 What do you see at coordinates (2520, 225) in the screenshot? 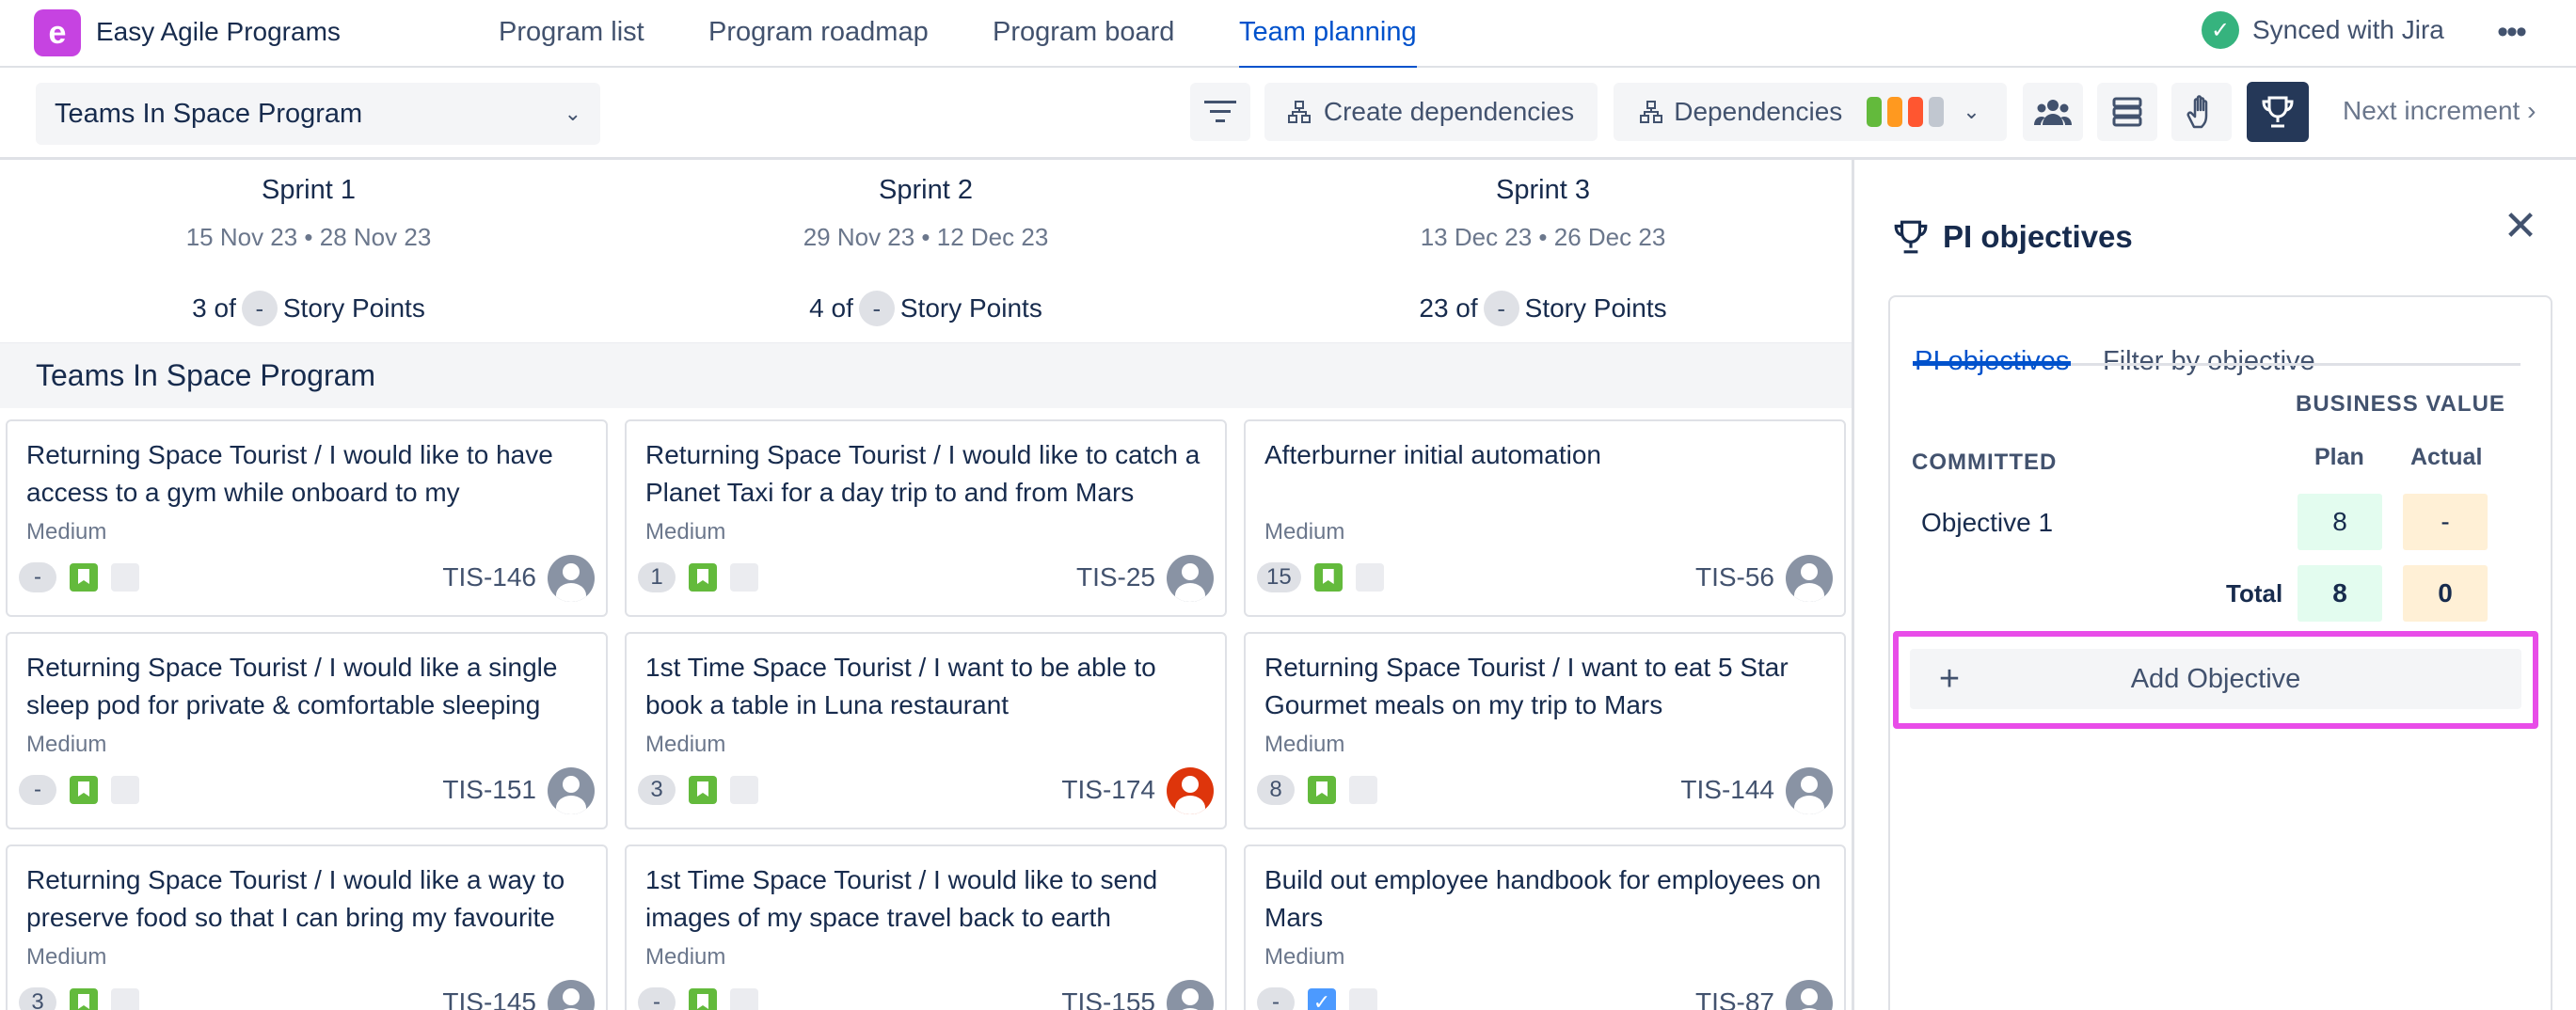
I see `close-panel-button: ✕` at bounding box center [2520, 225].